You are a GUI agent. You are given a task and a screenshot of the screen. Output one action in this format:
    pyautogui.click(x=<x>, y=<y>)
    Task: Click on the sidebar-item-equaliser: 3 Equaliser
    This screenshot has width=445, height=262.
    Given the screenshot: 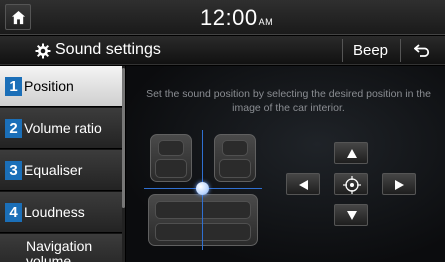 What is the action you would take?
    pyautogui.click(x=61, y=170)
    